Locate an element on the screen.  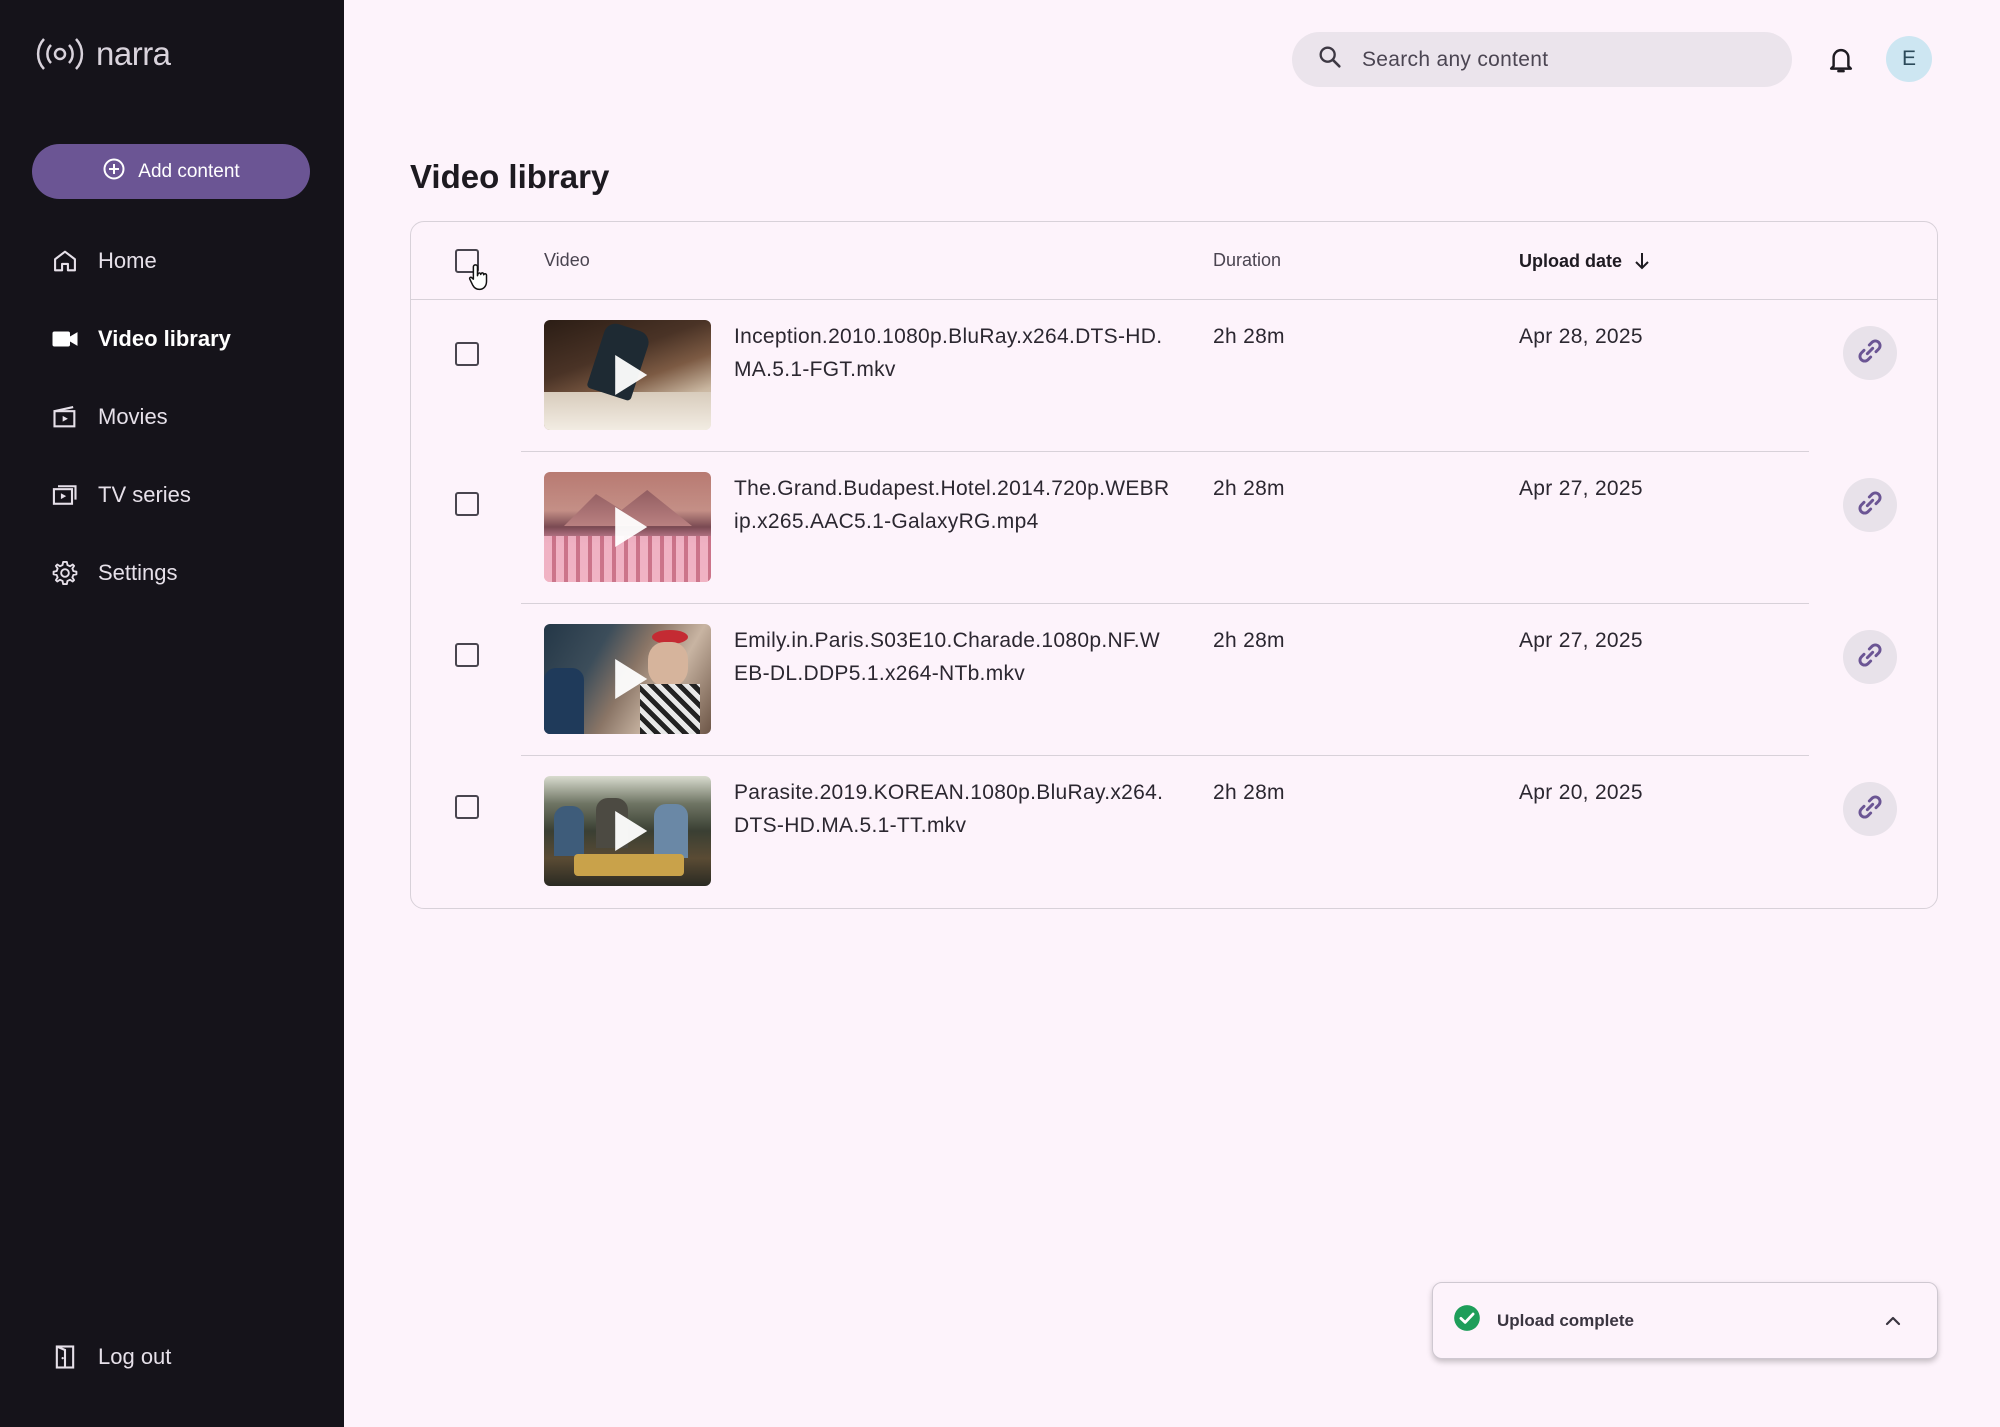
search-input: Search any content is located at coordinates (1542, 59).